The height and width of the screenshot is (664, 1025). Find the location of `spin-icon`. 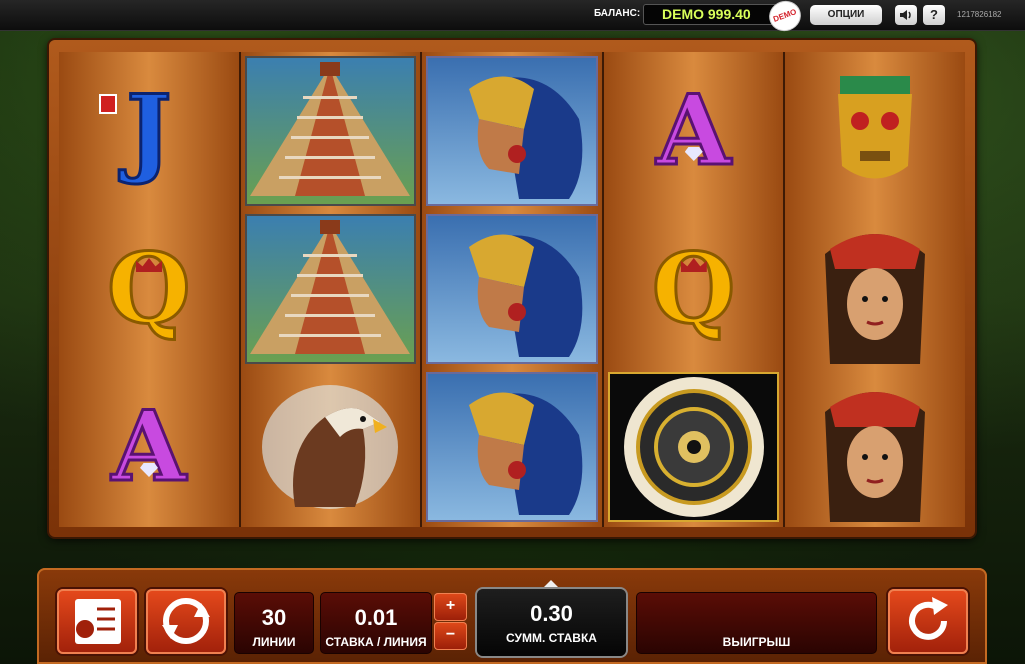

spin-icon is located at coordinates (928, 618).